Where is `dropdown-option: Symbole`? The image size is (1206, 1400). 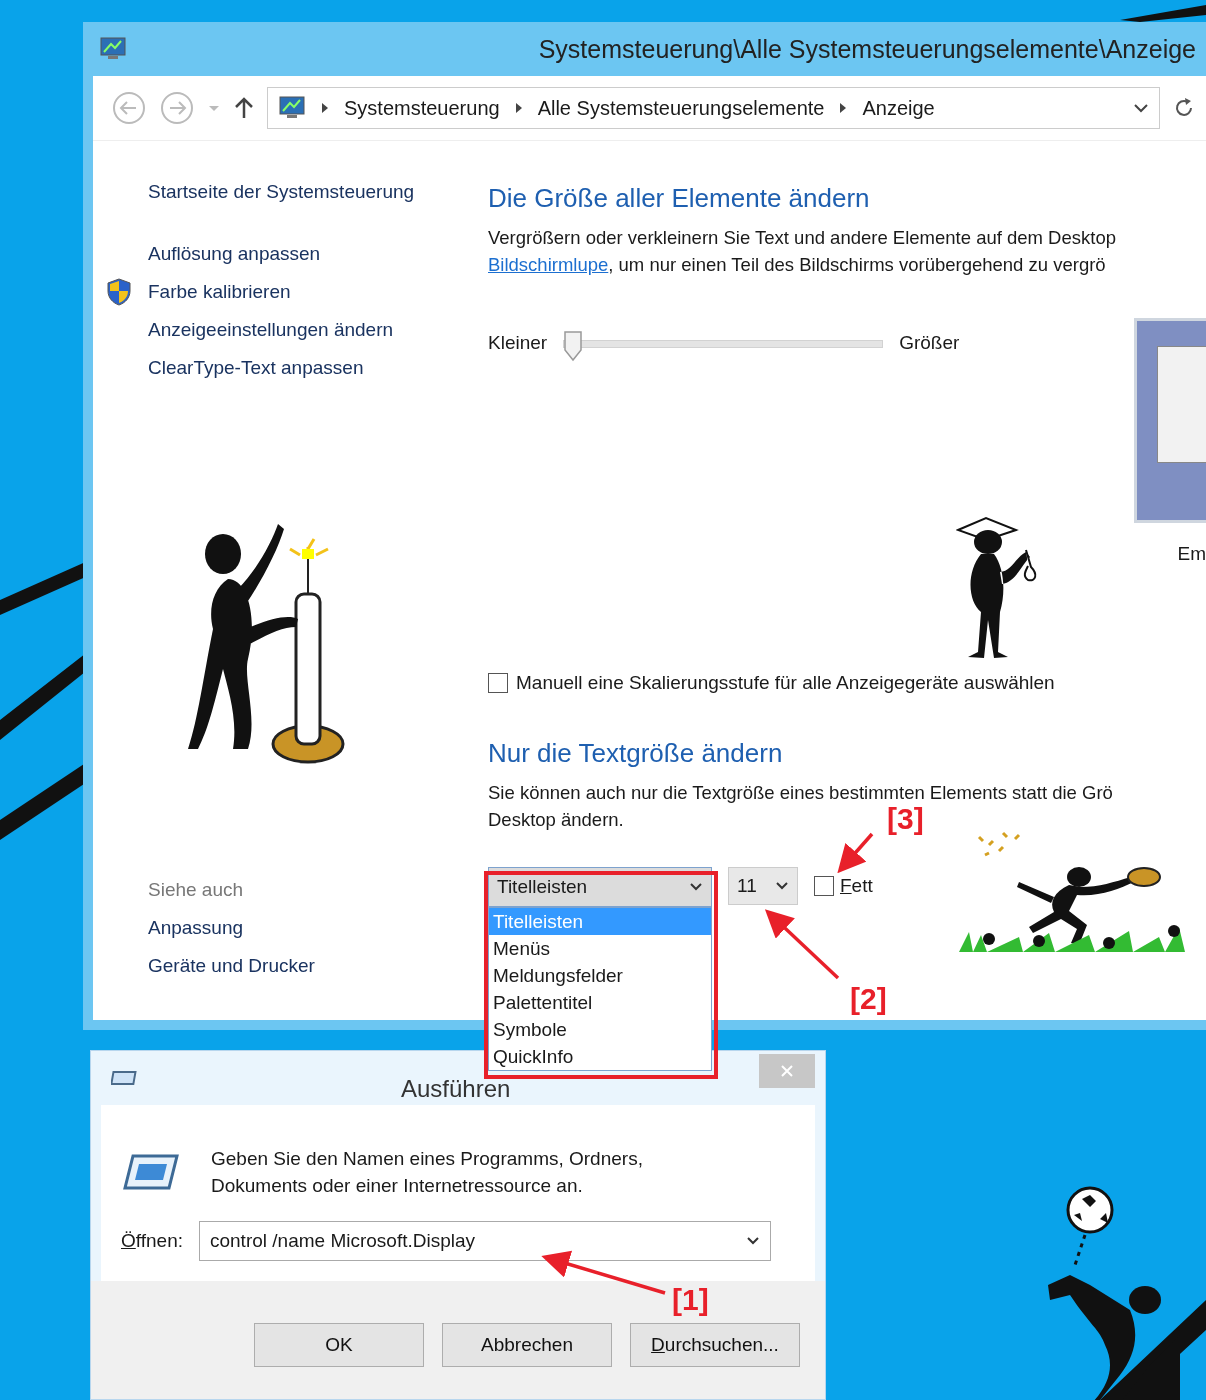 dropdown-option: Symbole is located at coordinates (600, 1029).